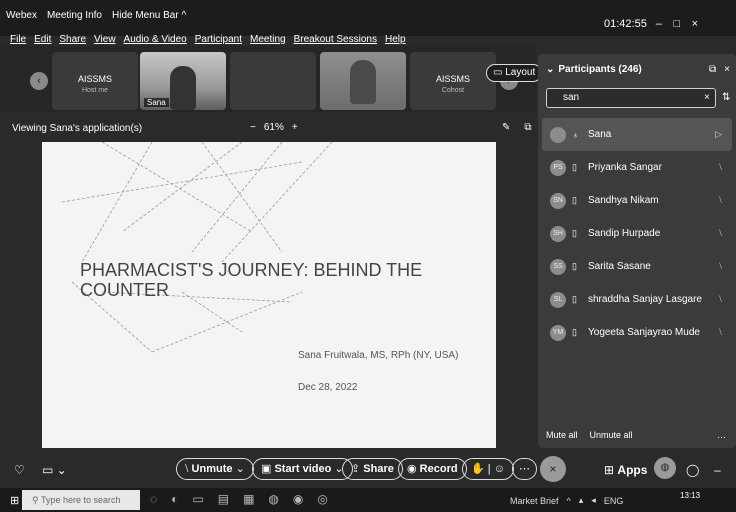 The width and height of the screenshot is (736, 512). What do you see at coordinates (156, 102) in the screenshot?
I see `sana-tile-name: Sana` at bounding box center [156, 102].